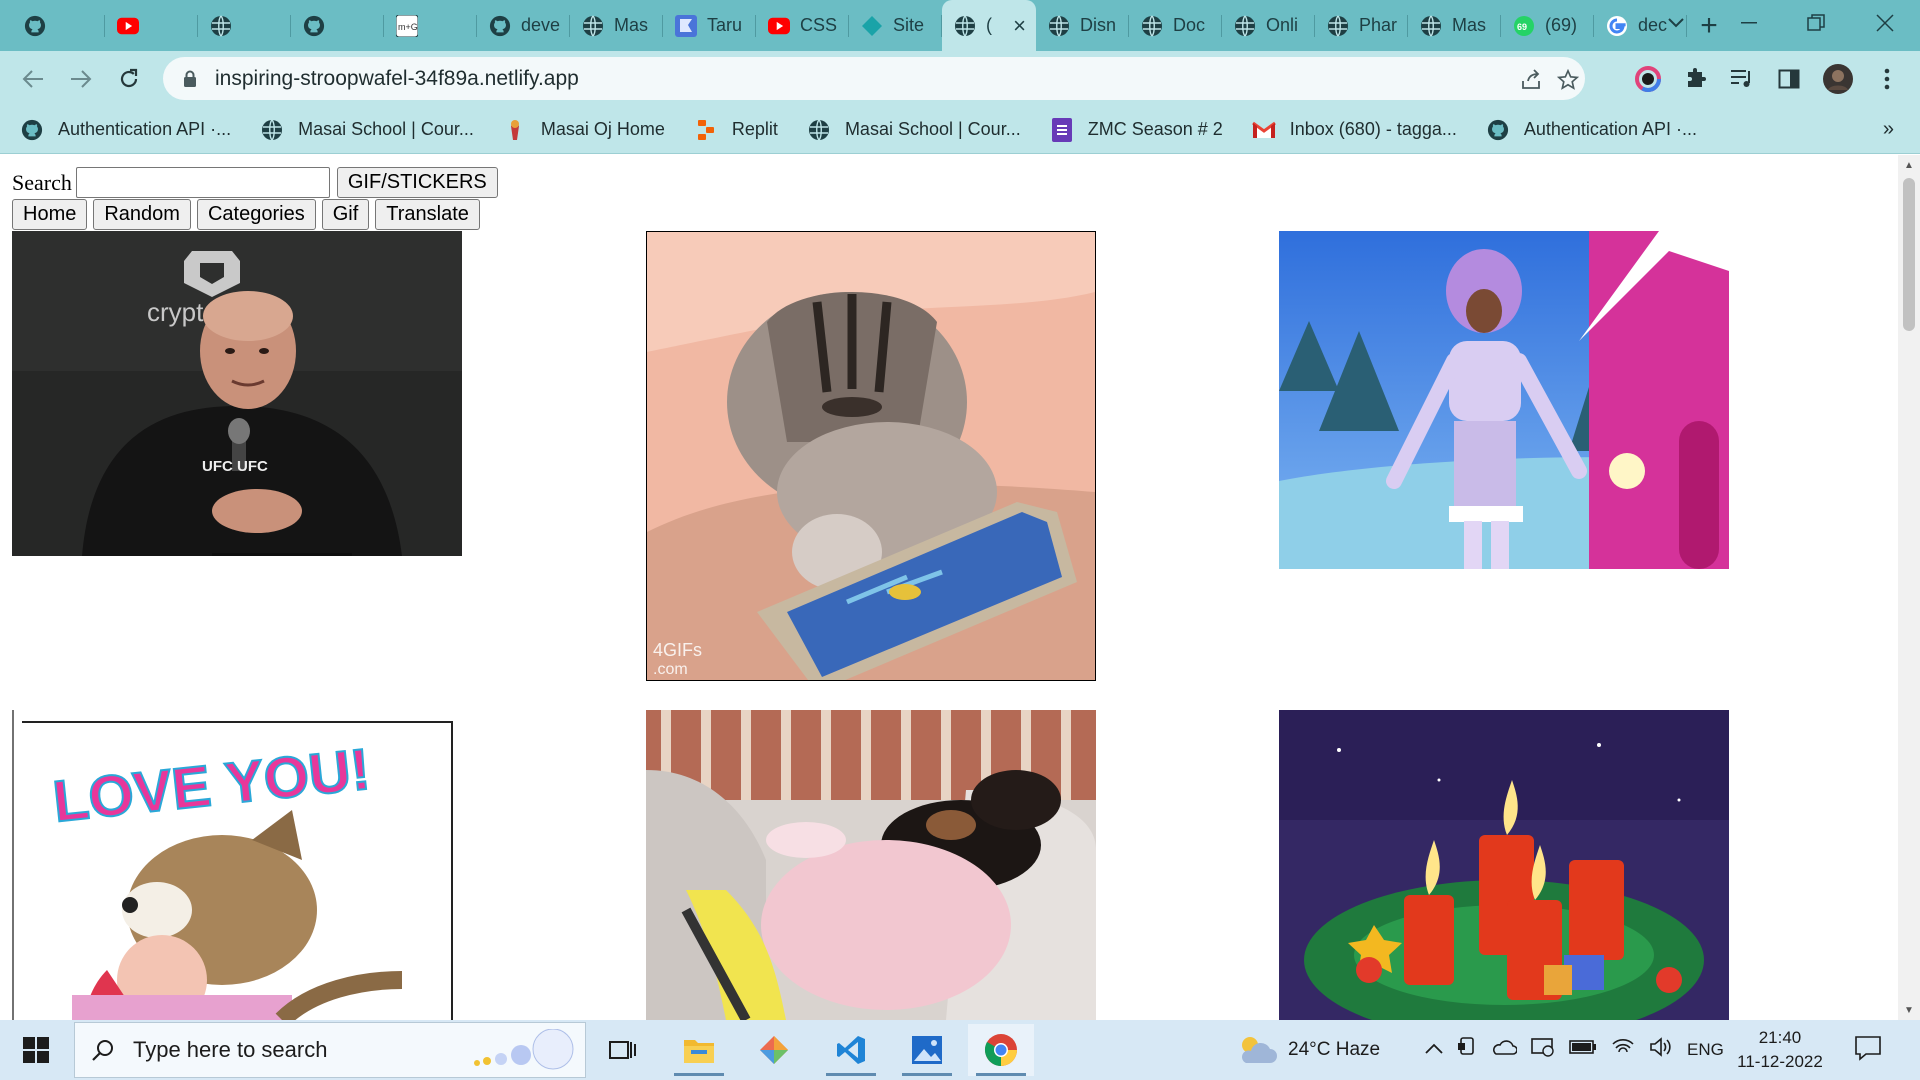  Describe the element at coordinates (1780, 1050) in the screenshot. I see `taskbar-clock: 21:40 11-12-2022` at that location.